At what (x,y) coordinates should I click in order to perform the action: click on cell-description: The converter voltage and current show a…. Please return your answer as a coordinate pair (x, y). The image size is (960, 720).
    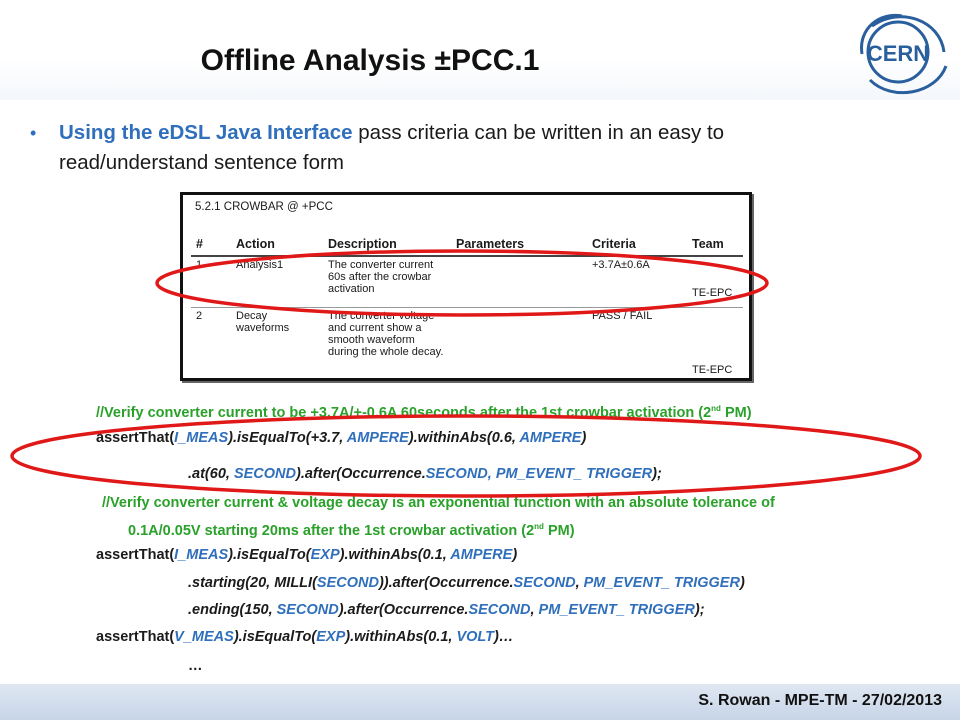
    Looking at the image, I should click on (386, 334).